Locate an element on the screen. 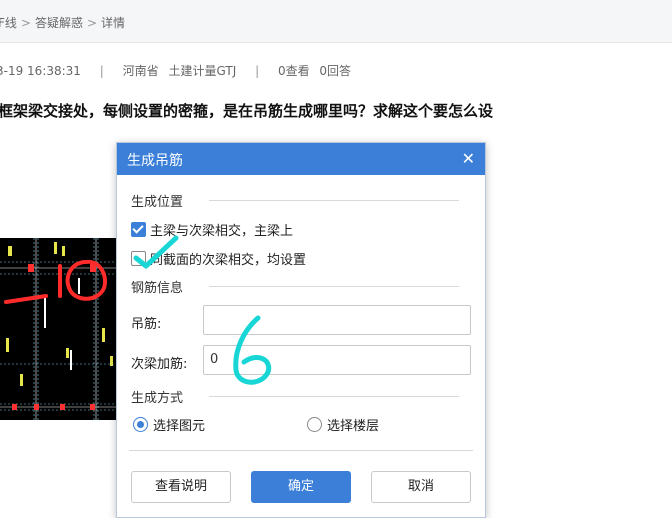 This screenshot has height=518, width=672. hanger-label: 吊筋: is located at coordinates (146, 324).